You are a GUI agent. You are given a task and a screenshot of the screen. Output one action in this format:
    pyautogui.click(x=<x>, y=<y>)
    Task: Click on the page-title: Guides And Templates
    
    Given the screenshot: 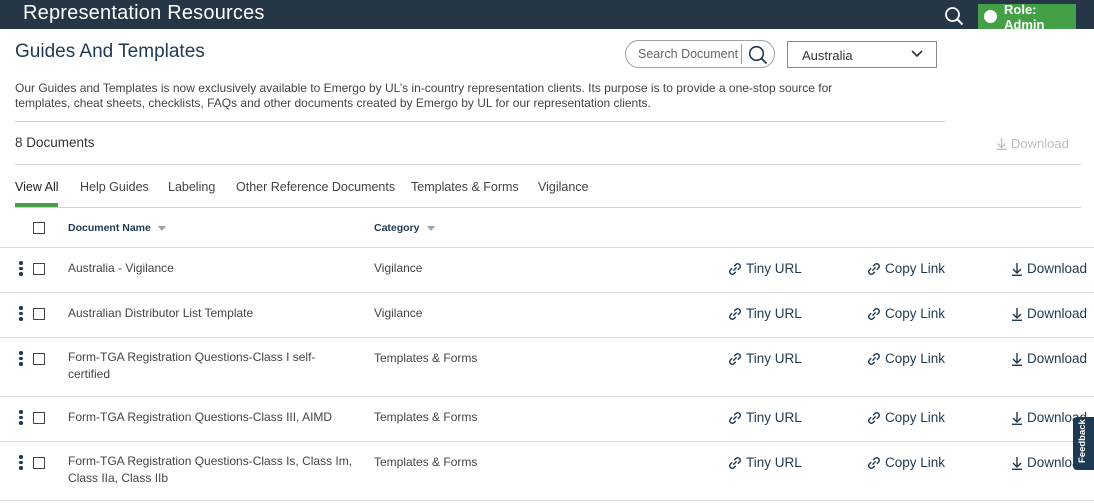 What is the action you would take?
    pyautogui.click(x=110, y=51)
    